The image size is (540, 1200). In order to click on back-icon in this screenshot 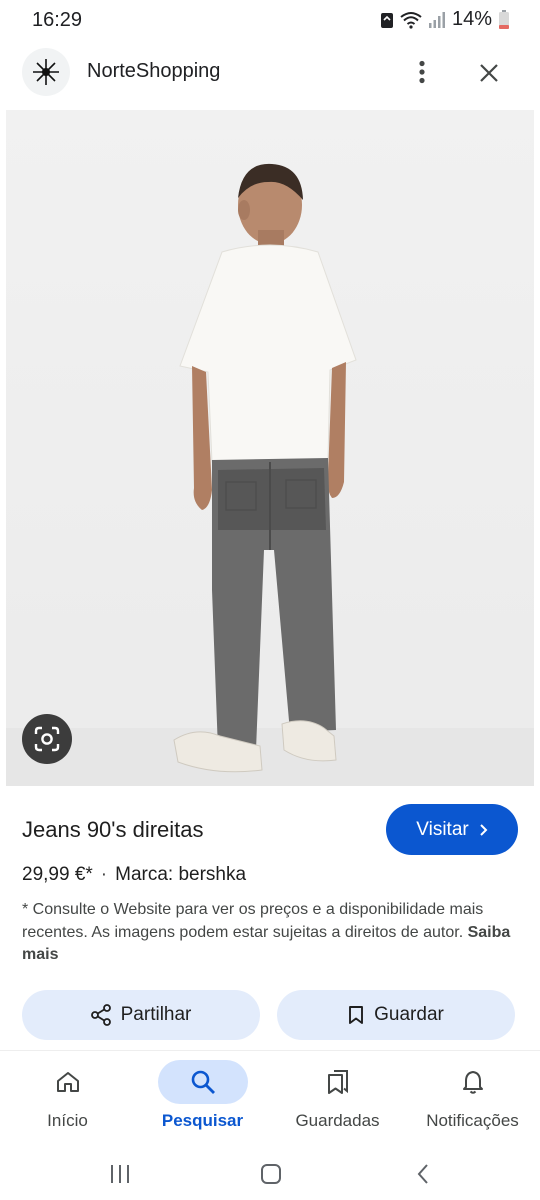, I will do `click(422, 1174)`.